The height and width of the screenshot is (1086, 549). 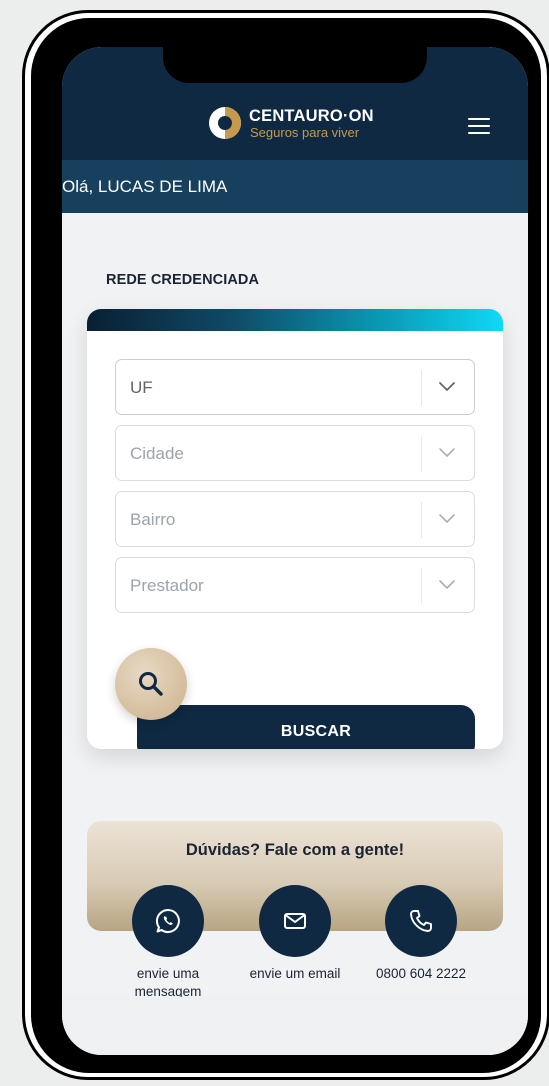 I want to click on centauro-logo-icon, so click(x=225, y=123).